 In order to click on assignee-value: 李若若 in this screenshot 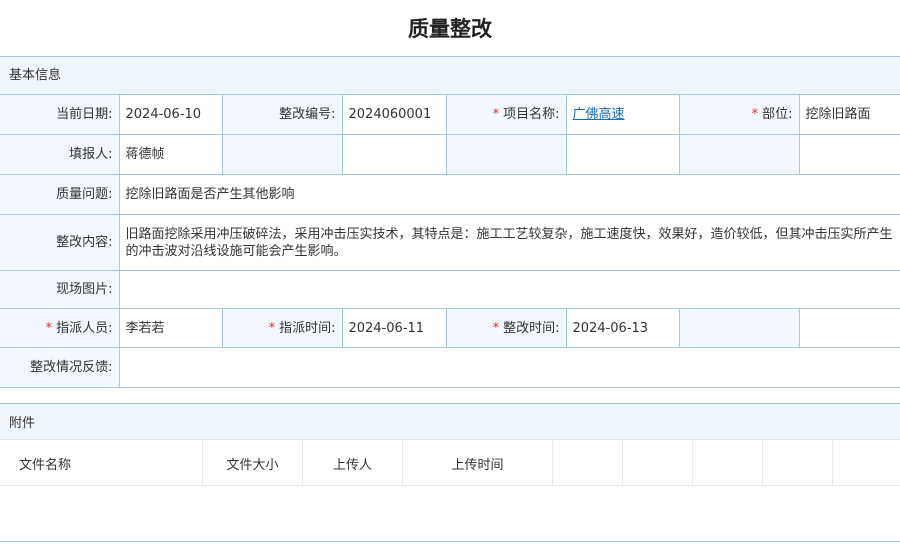, I will do `click(170, 328)`.